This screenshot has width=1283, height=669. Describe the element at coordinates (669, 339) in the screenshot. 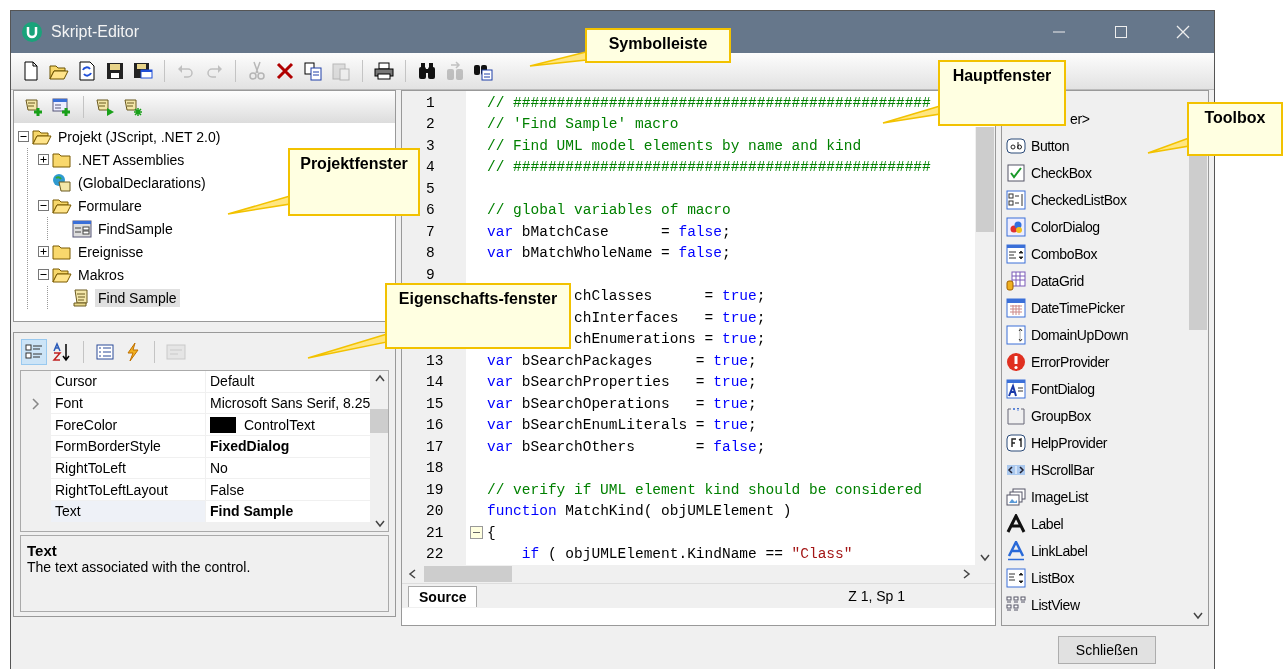

I see `code-line: chEnumerations = true;` at that location.